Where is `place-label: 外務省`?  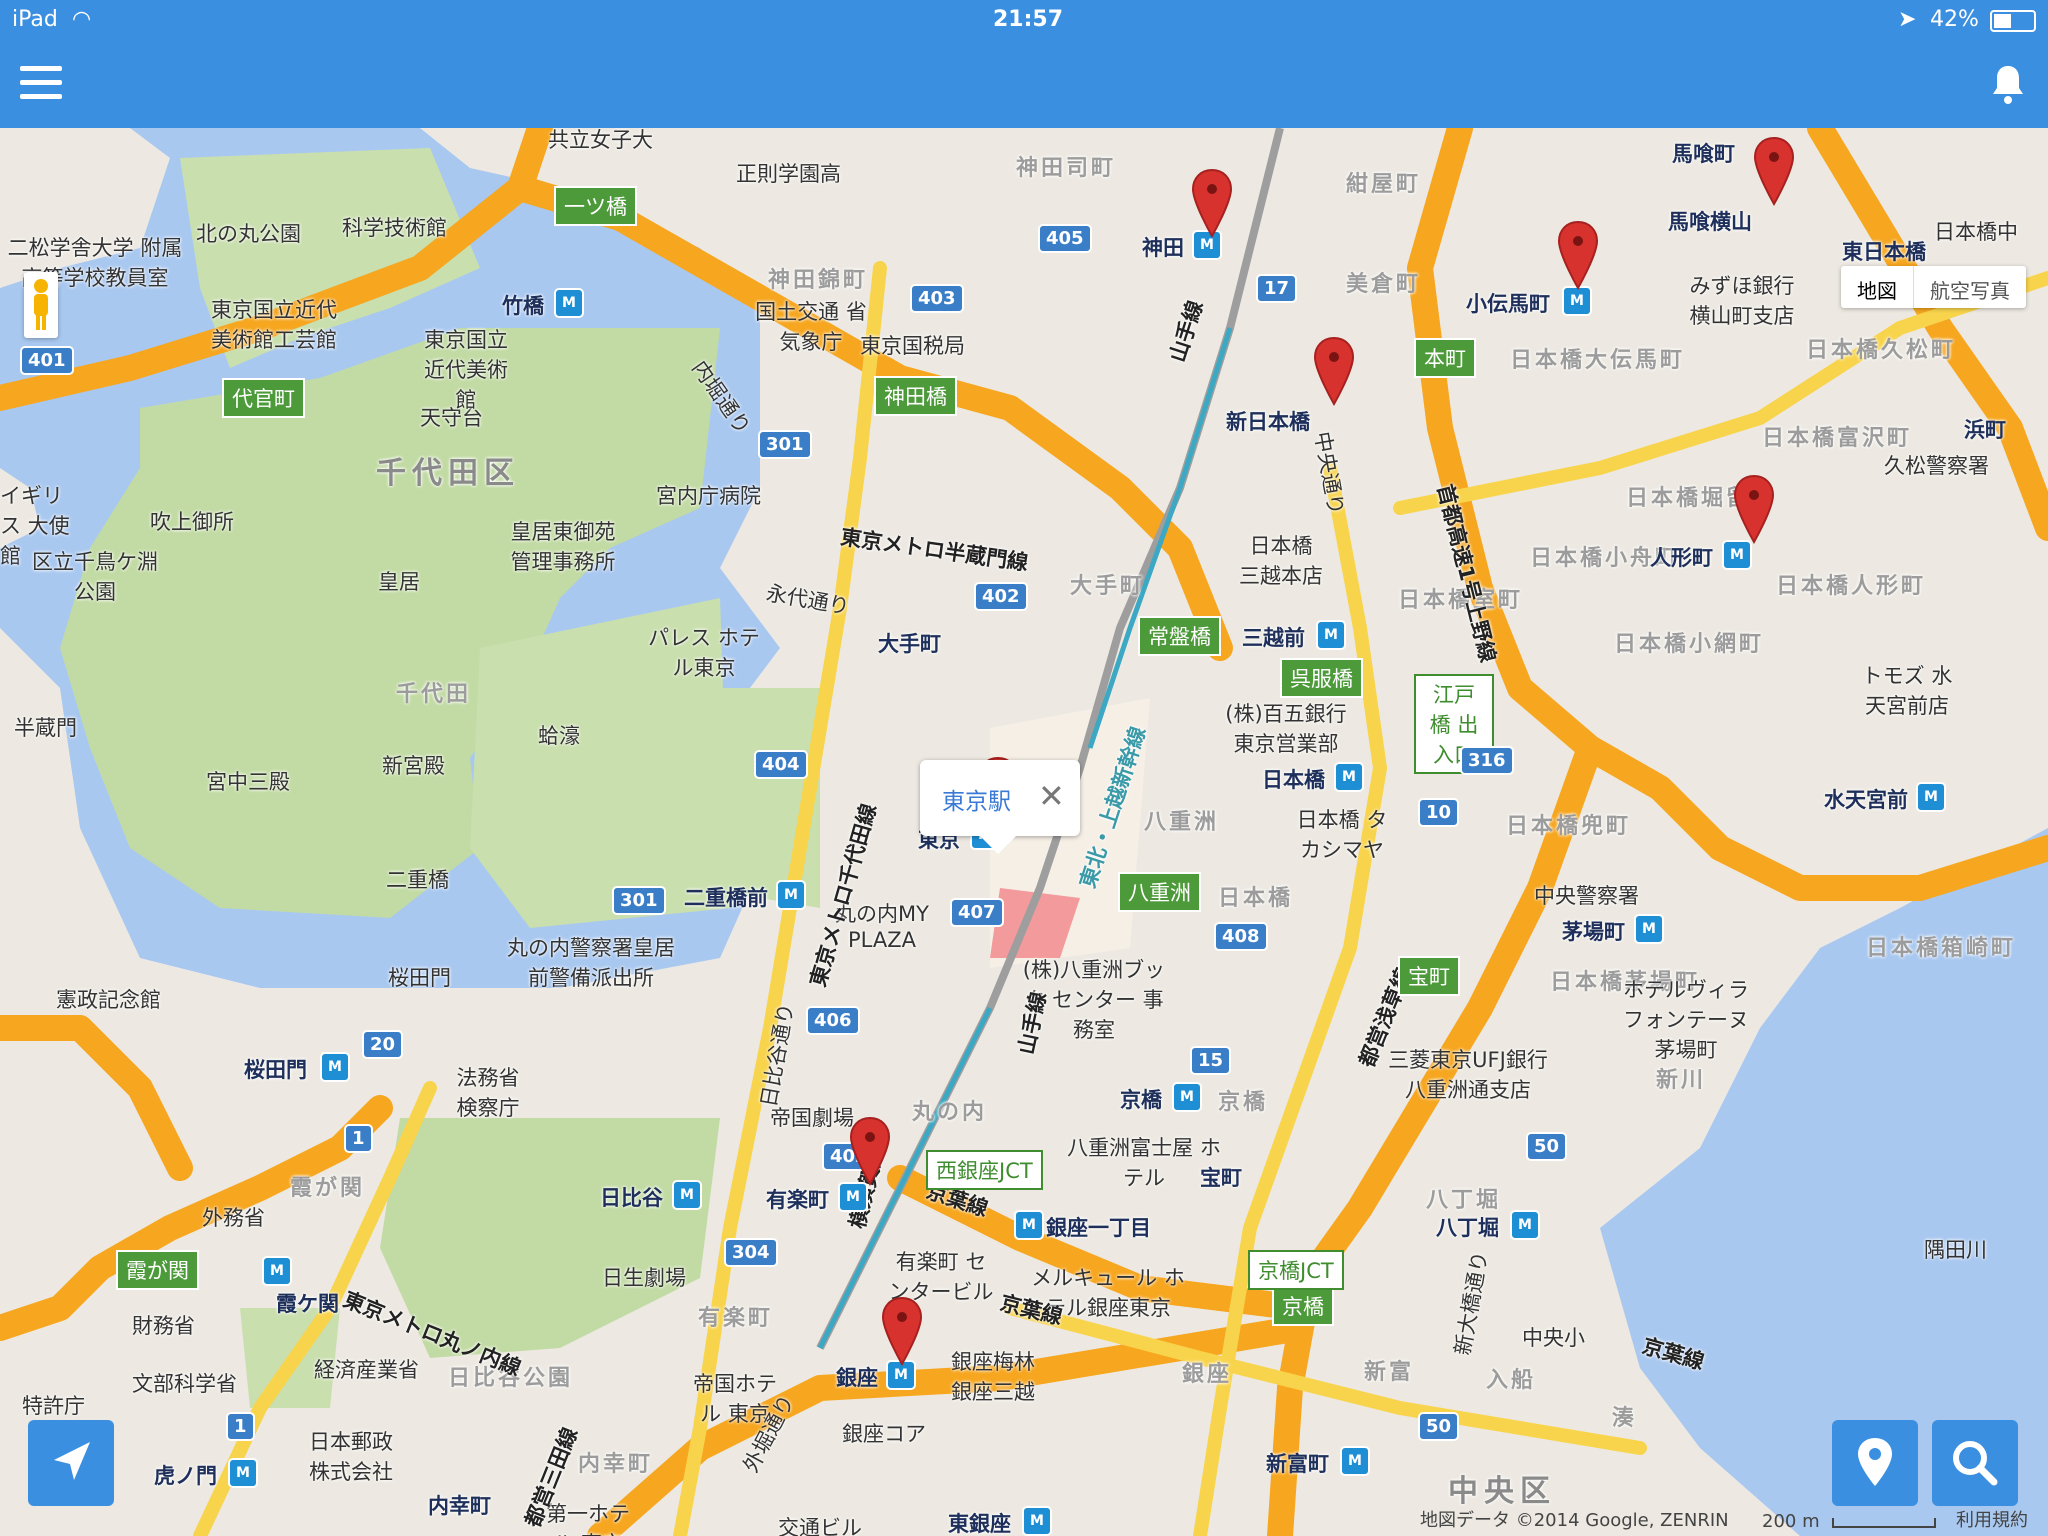 place-label: 外務省 is located at coordinates (233, 1218).